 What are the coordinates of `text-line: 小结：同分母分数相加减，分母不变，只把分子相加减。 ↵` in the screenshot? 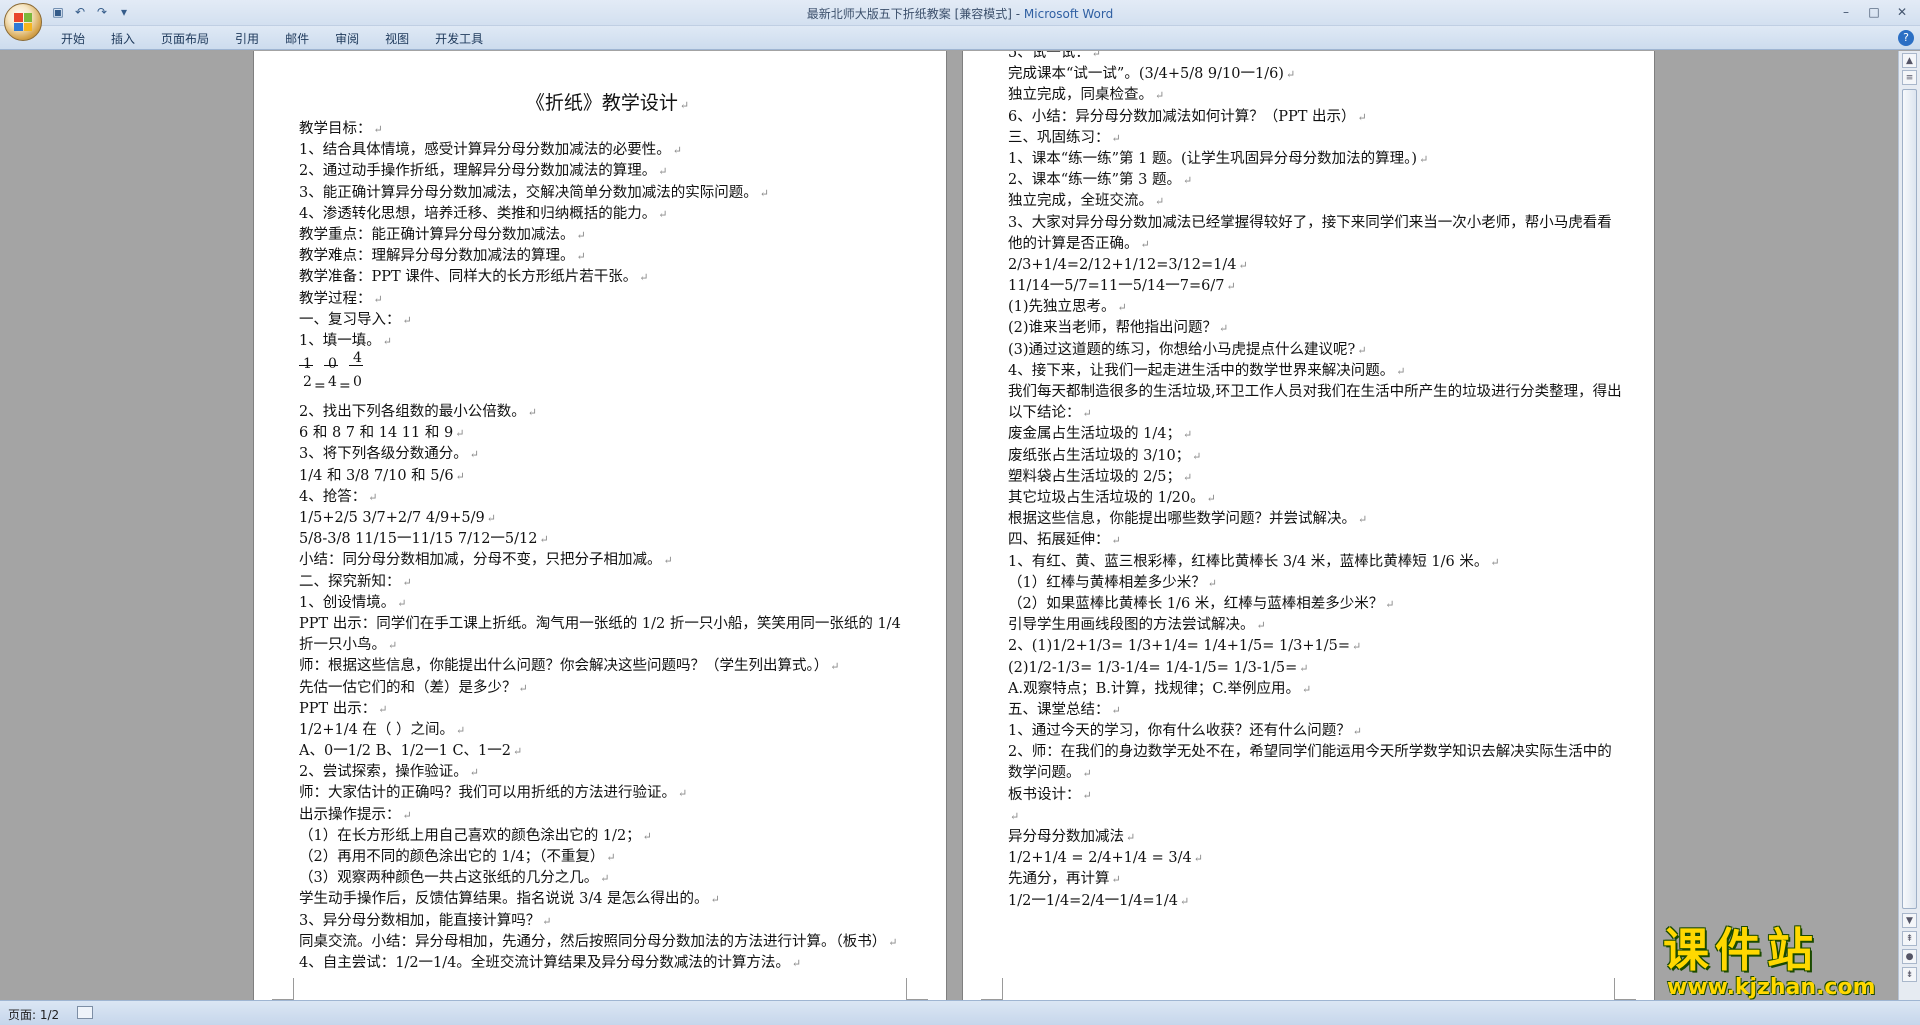 It's located at (486, 560).